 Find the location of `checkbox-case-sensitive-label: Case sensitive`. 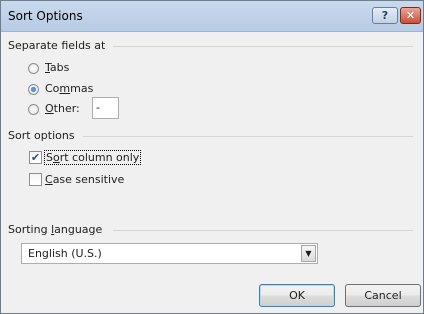

checkbox-case-sensitive-label: Case sensitive is located at coordinates (84, 179).